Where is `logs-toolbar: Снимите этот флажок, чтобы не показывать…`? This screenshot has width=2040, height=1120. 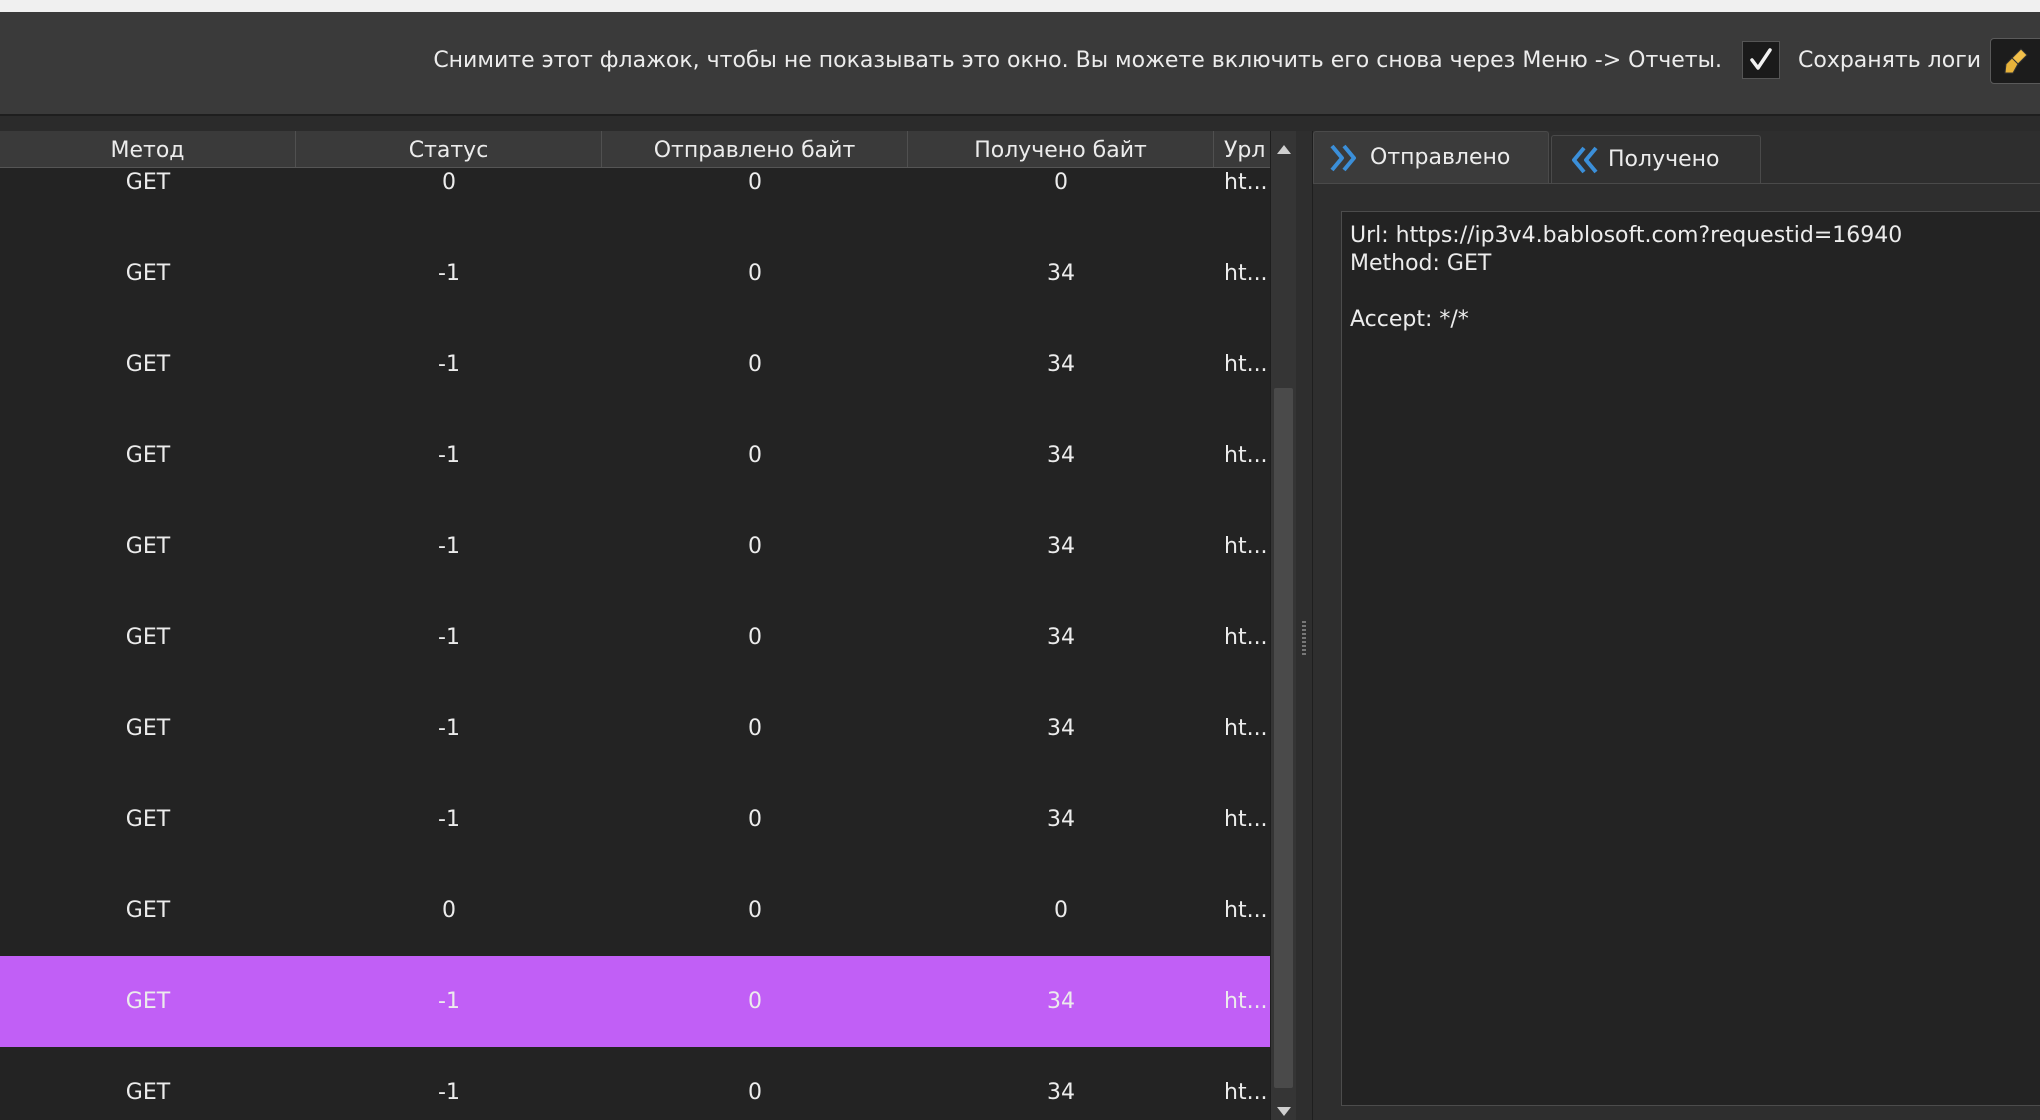 logs-toolbar: Снимите этот флажок, чтобы не показывать… is located at coordinates (1020, 64).